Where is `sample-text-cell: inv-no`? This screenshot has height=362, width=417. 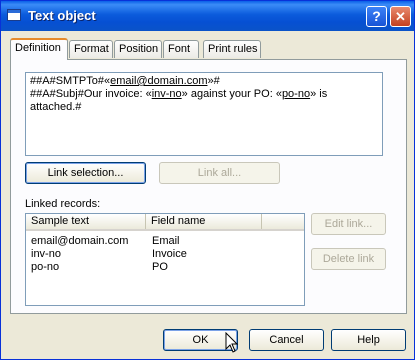
sample-text-cell: inv-no is located at coordinates (46, 254).